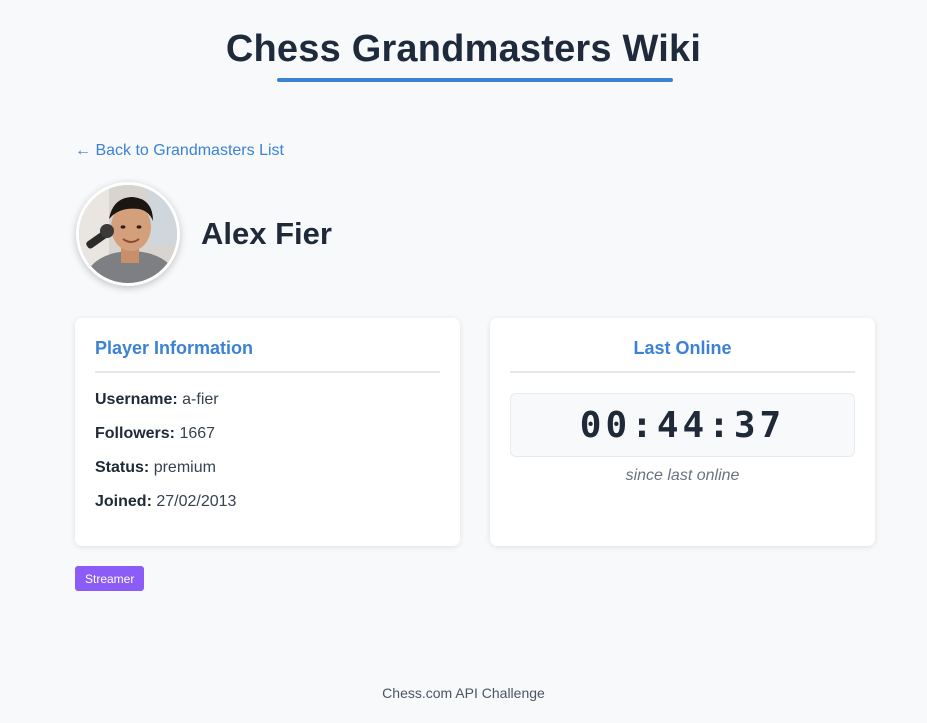 The width and height of the screenshot is (927, 723). Describe the element at coordinates (463, 693) in the screenshot. I see `footer-text: Chess.com API Challenge` at that location.